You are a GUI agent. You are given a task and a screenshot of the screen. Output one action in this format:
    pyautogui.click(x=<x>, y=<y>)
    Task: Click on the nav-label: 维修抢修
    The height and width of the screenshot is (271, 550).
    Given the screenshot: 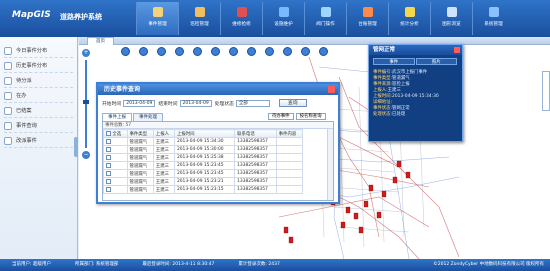 What is the action you would take?
    pyautogui.click(x=241, y=24)
    